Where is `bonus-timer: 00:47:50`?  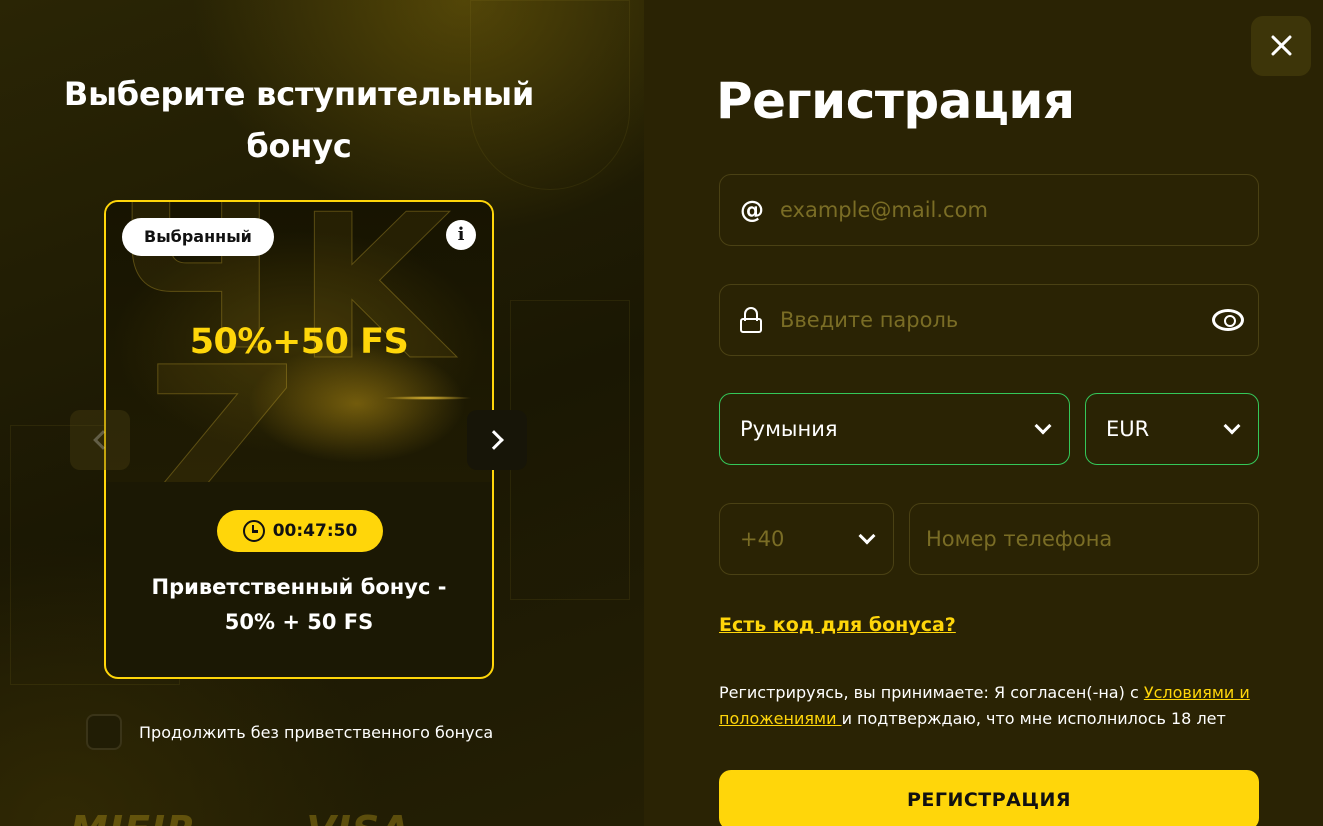 bonus-timer: 00:47:50 is located at coordinates (300, 531).